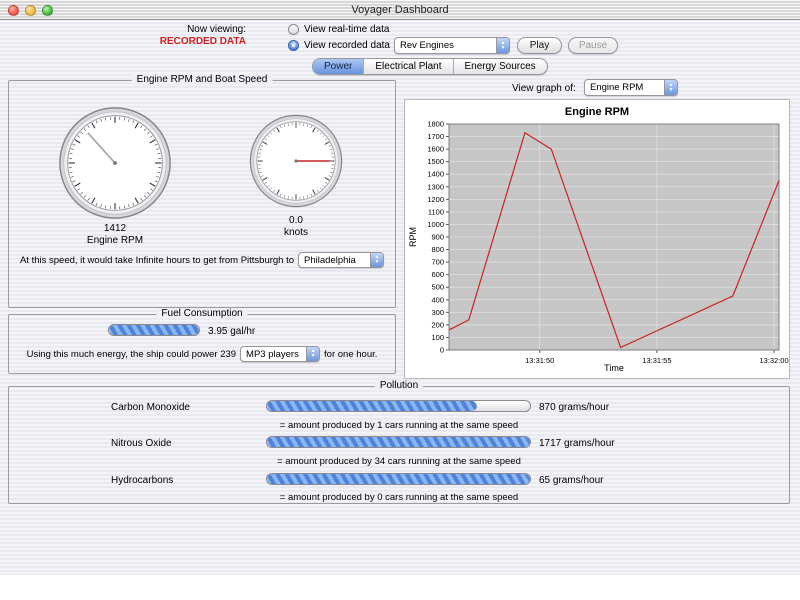 Image resolution: width=800 pixels, height=600 pixels. Describe the element at coordinates (115, 228) in the screenshot. I see `rpm-value: 1412` at that location.